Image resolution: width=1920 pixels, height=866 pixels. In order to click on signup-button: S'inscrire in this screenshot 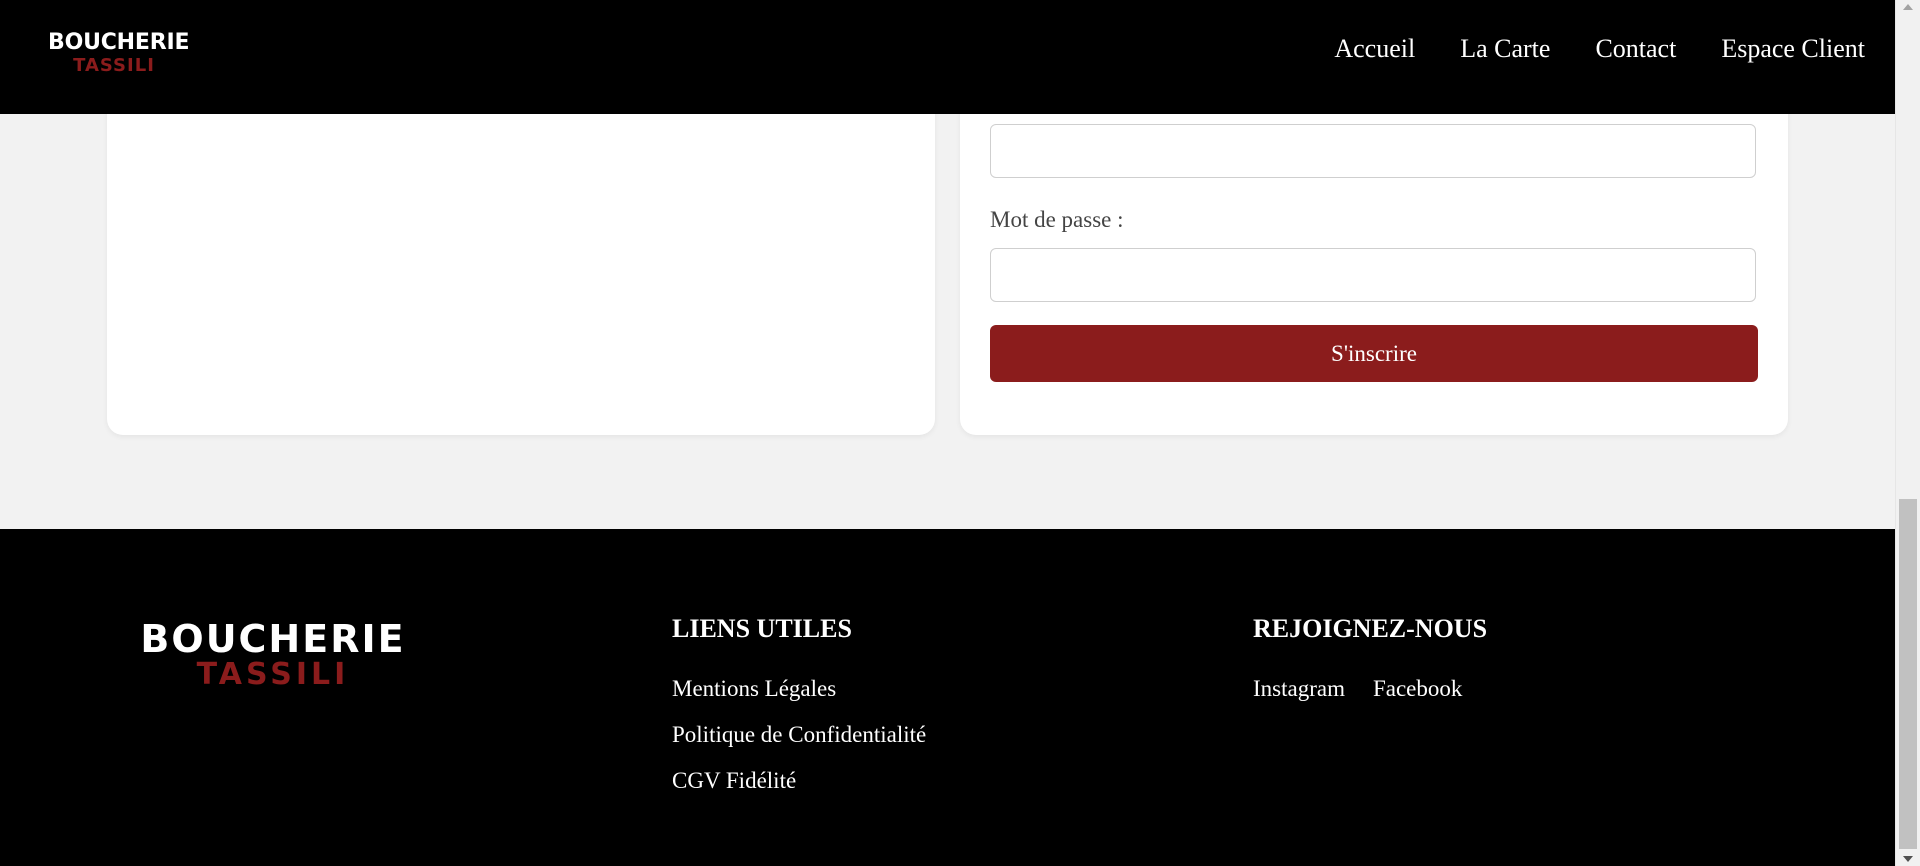, I will do `click(1374, 353)`.